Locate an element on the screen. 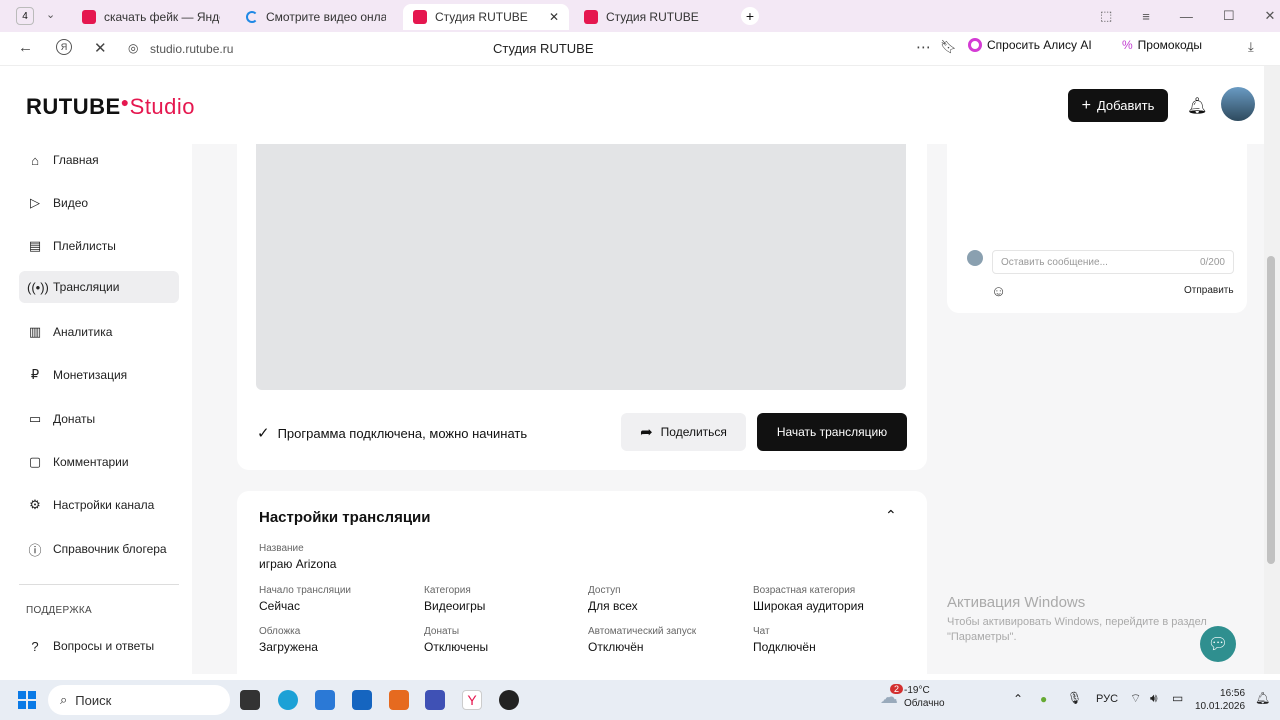 Image resolution: width=1280 pixels, height=720 pixels. close-tab-icon: ✕ is located at coordinates (554, 17).